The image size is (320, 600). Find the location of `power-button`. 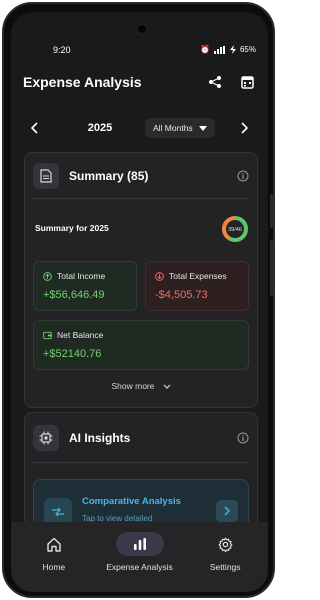

power-button is located at coordinates (271, 268).